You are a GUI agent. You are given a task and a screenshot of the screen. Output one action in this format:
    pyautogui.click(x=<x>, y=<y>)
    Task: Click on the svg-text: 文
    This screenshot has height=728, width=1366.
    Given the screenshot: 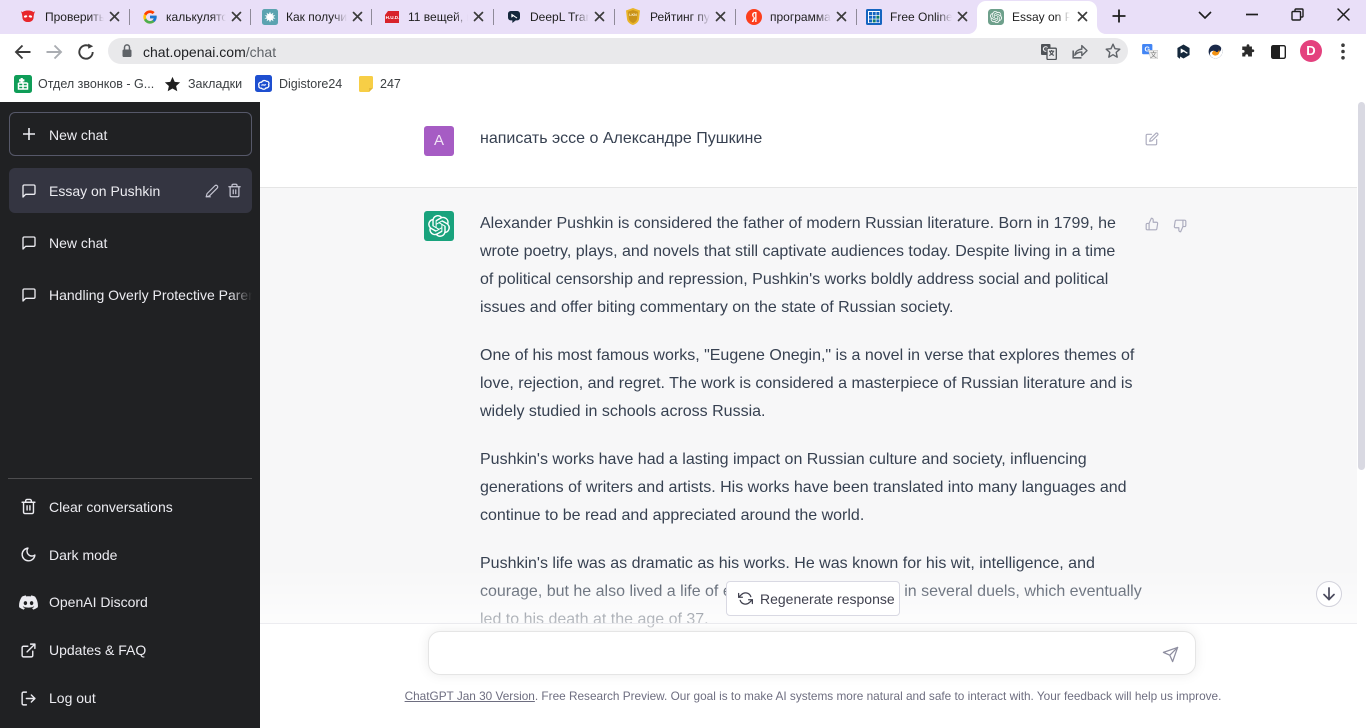 What is the action you would take?
    pyautogui.click(x=1153, y=54)
    